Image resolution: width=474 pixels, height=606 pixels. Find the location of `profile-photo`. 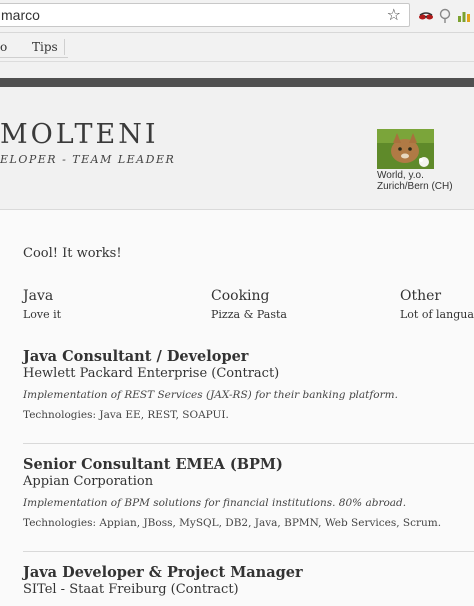

profile-photo is located at coordinates (405, 149).